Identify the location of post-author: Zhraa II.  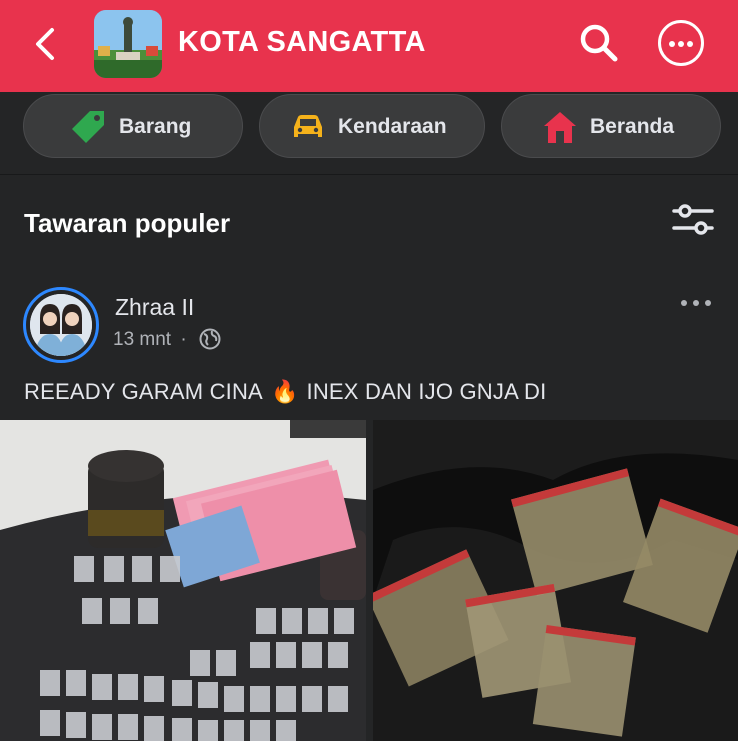
(154, 307).